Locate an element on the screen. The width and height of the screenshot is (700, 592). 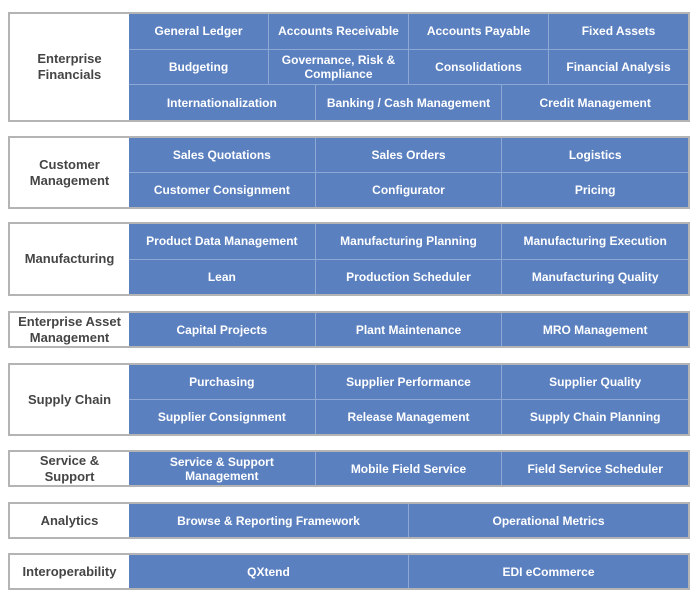
section-label: Customer Management is located at coordinates (69, 172).